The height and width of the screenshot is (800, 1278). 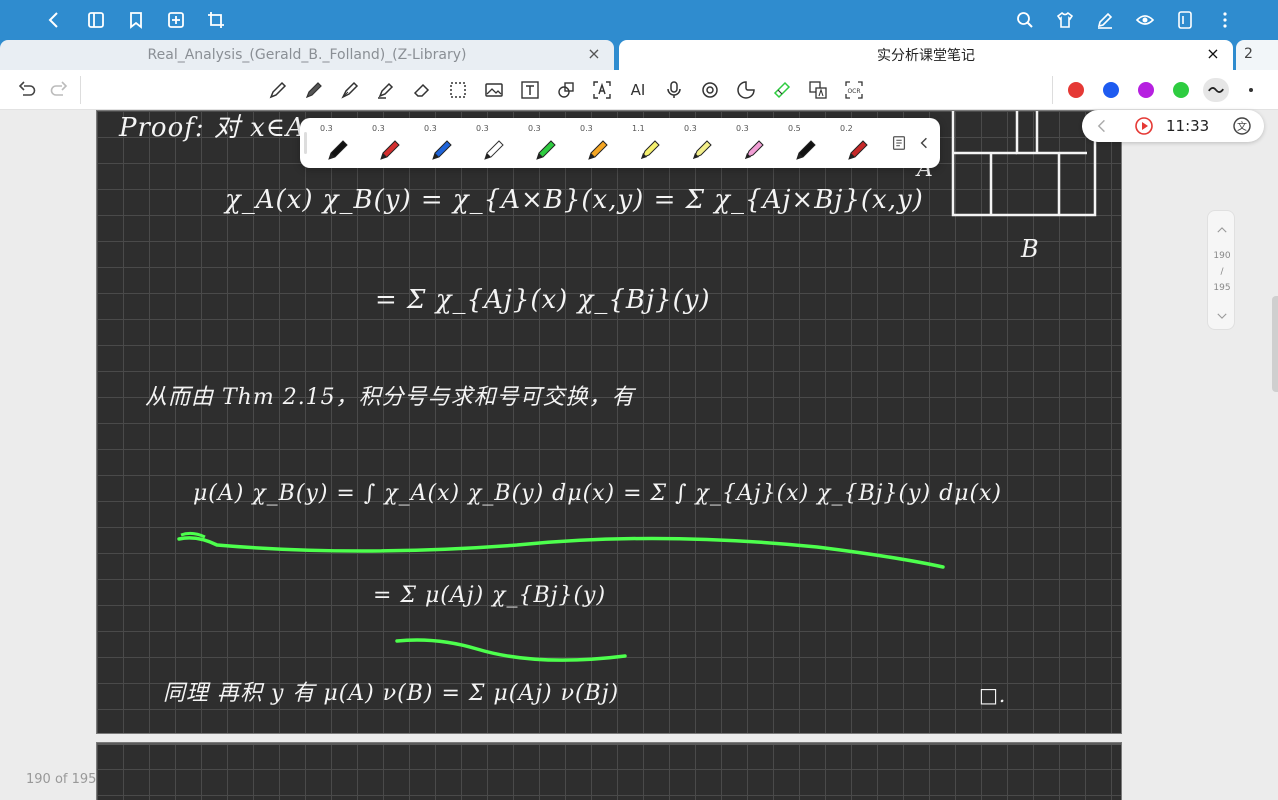 What do you see at coordinates (61, 779) in the screenshot?
I see `page-counter: 190 of 195` at bounding box center [61, 779].